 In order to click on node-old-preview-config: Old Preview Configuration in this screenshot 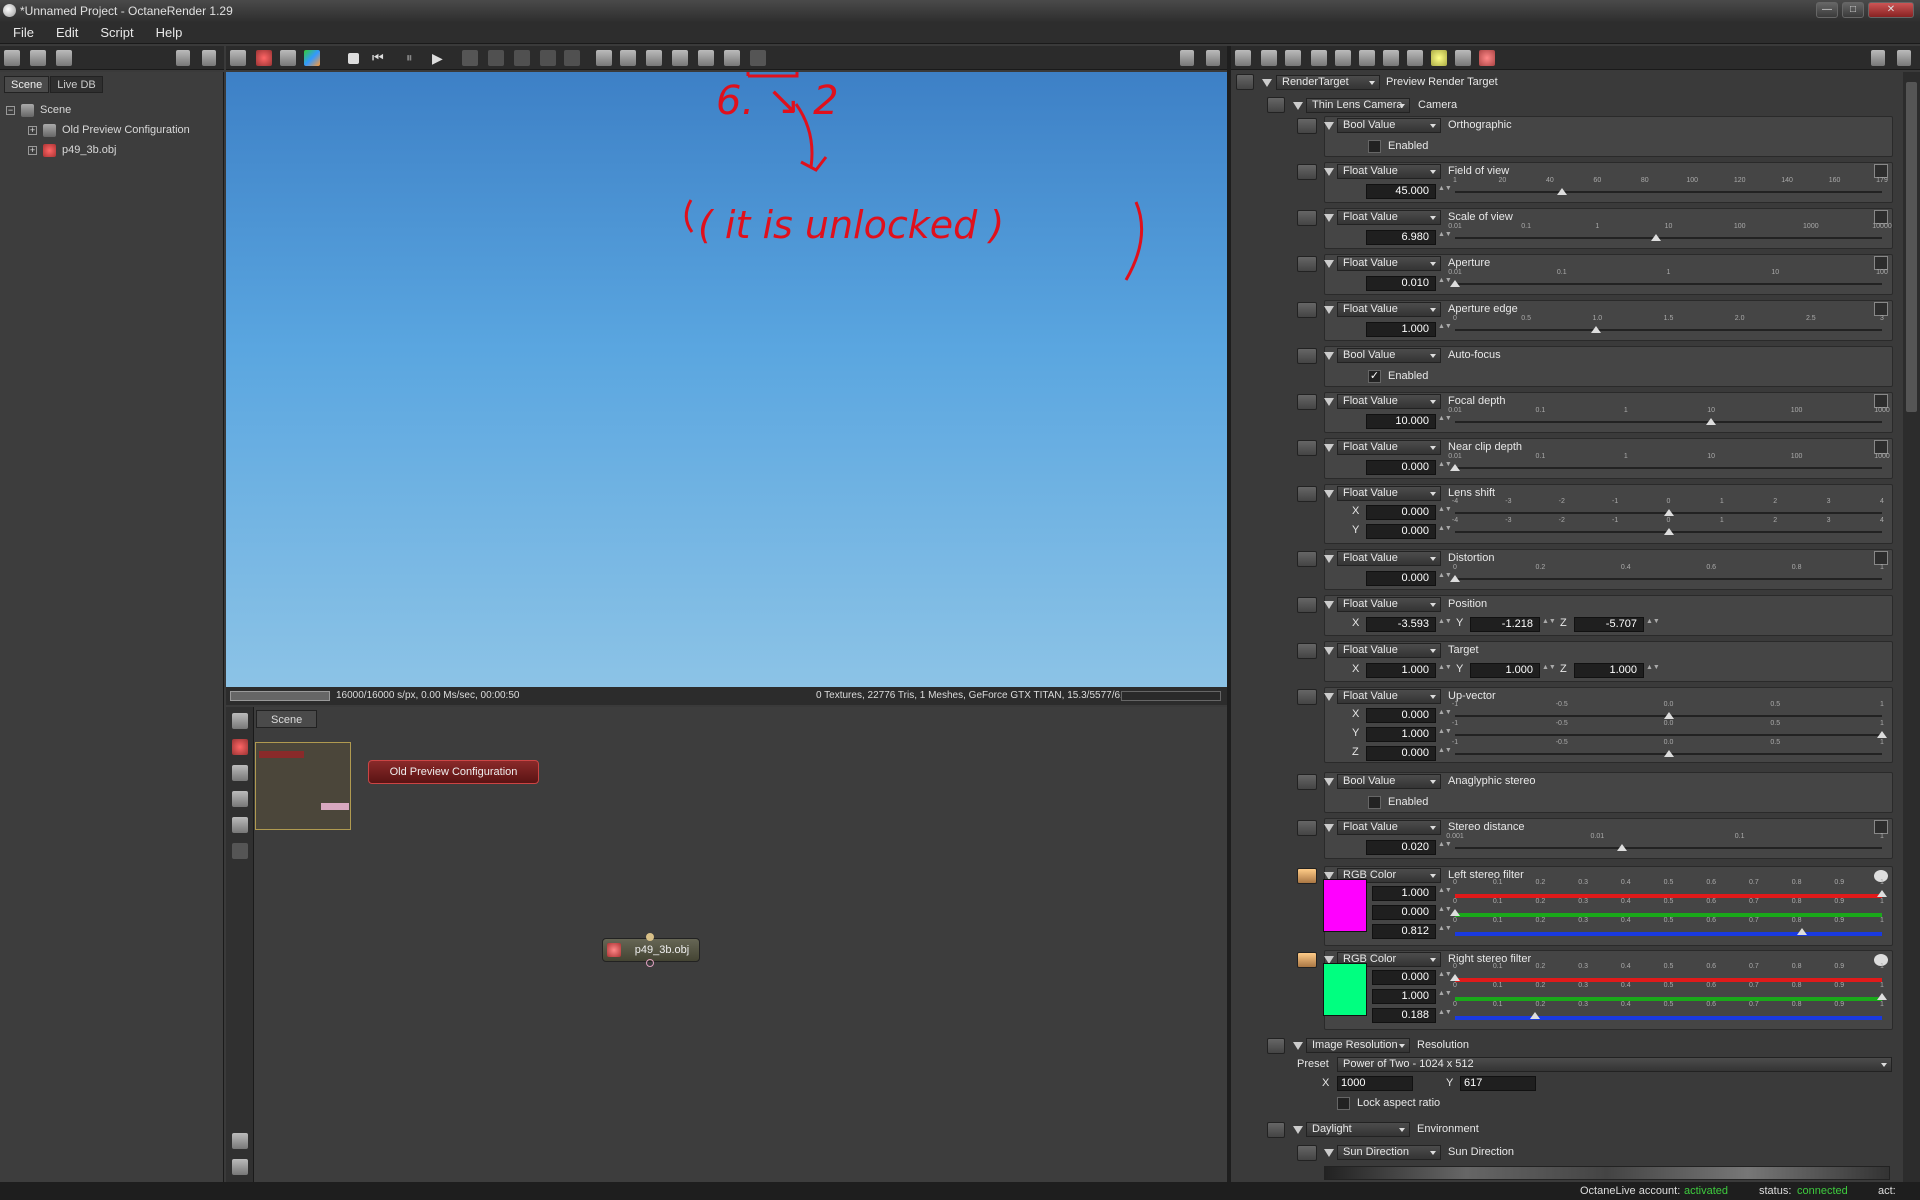, I will do `click(453, 772)`.